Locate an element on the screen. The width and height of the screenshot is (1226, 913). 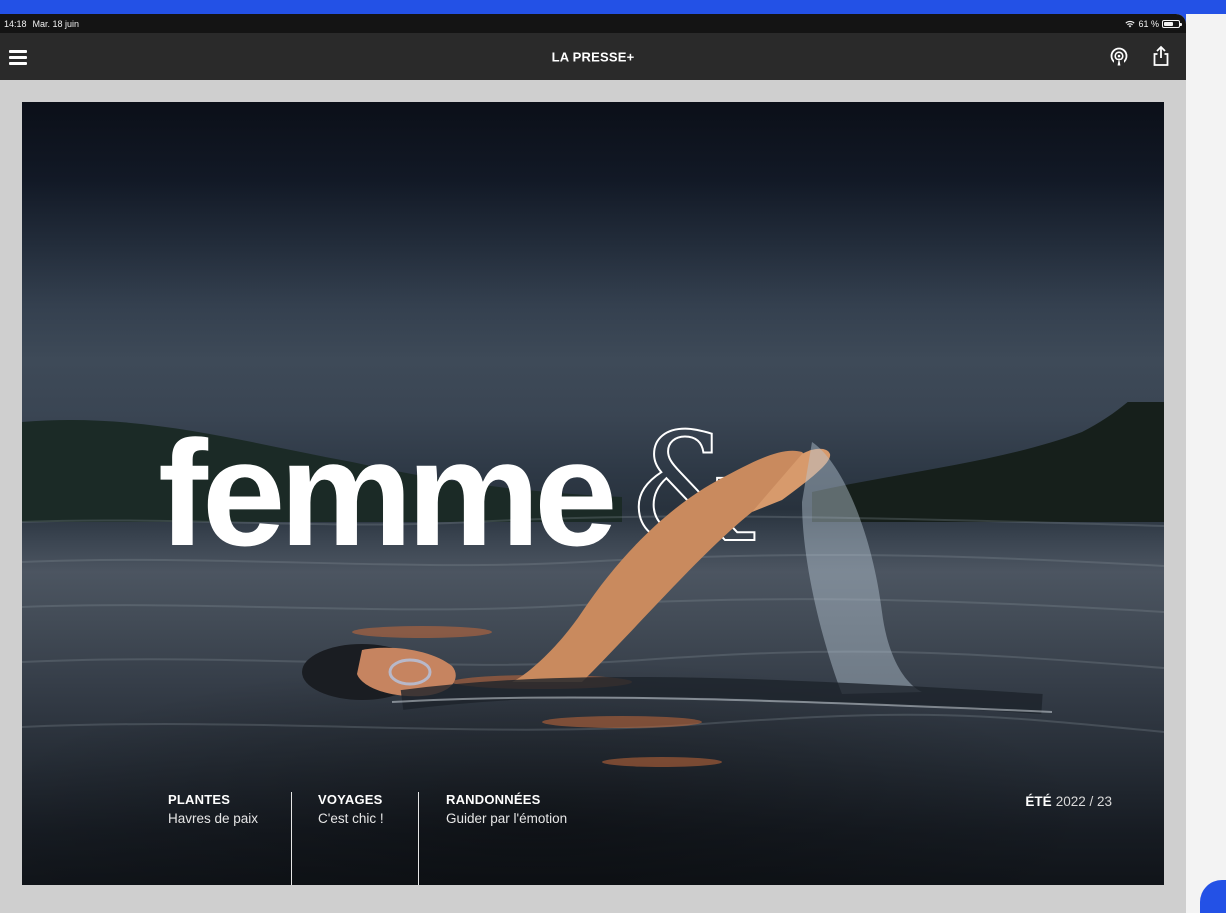
status-bar: 14:18 Mar. 18 juin 61 % is located at coordinates (593, 23).